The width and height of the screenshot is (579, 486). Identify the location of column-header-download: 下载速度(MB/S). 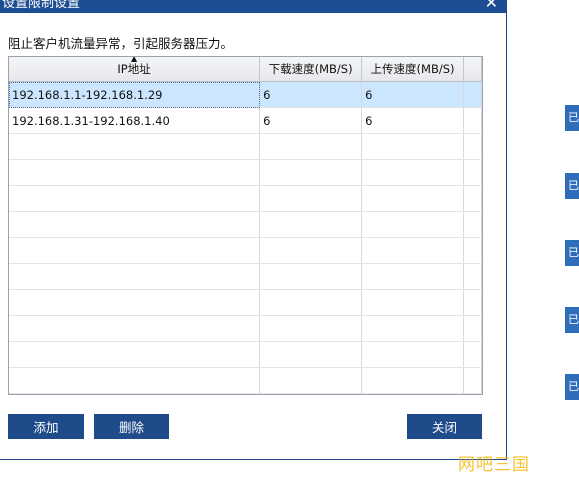
(311, 69).